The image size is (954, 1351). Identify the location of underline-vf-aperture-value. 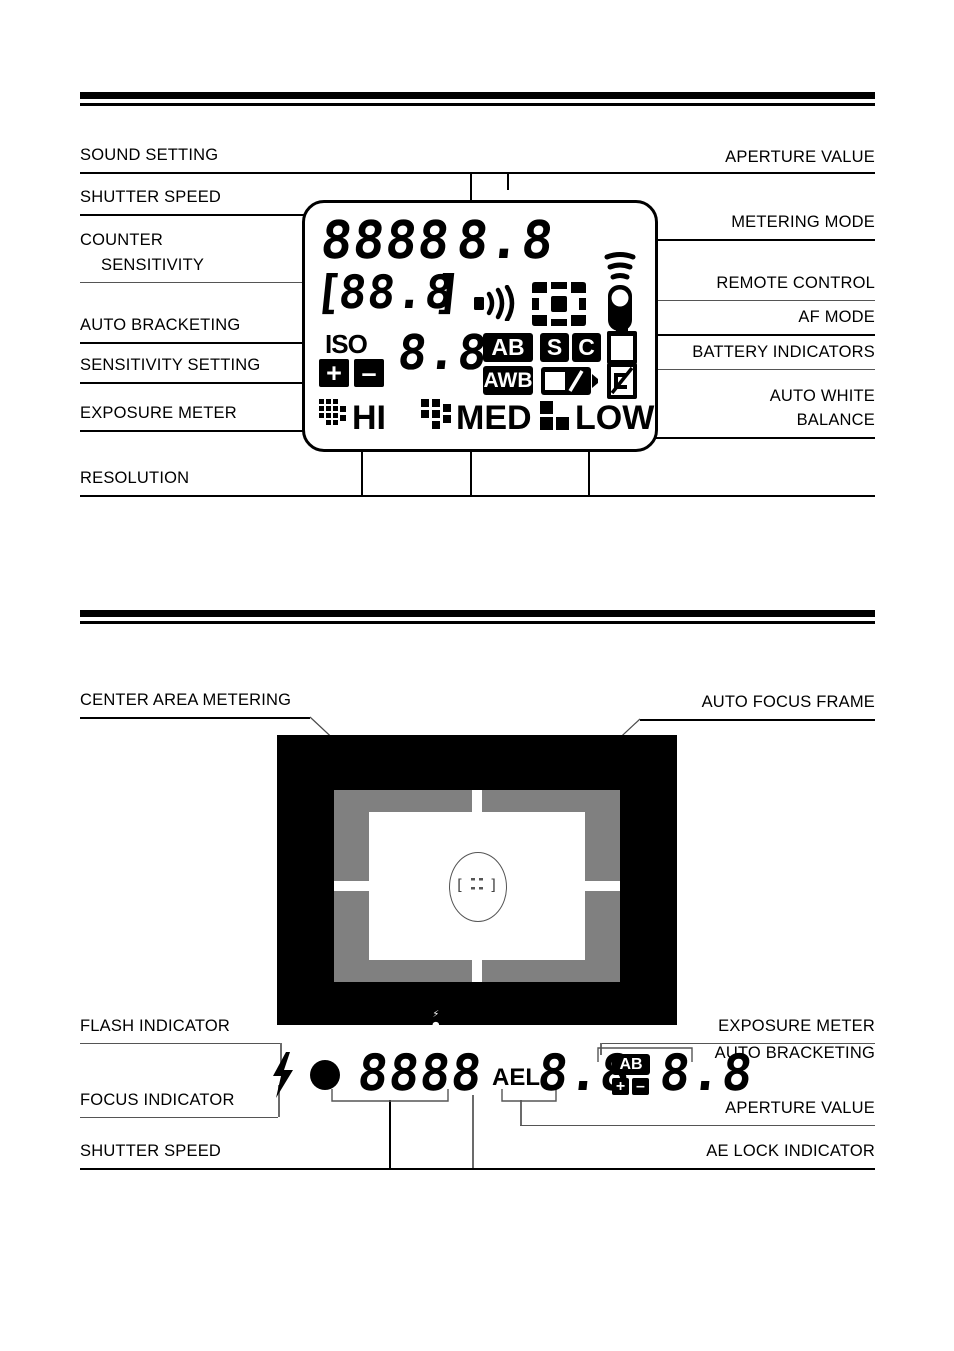
(697, 1126).